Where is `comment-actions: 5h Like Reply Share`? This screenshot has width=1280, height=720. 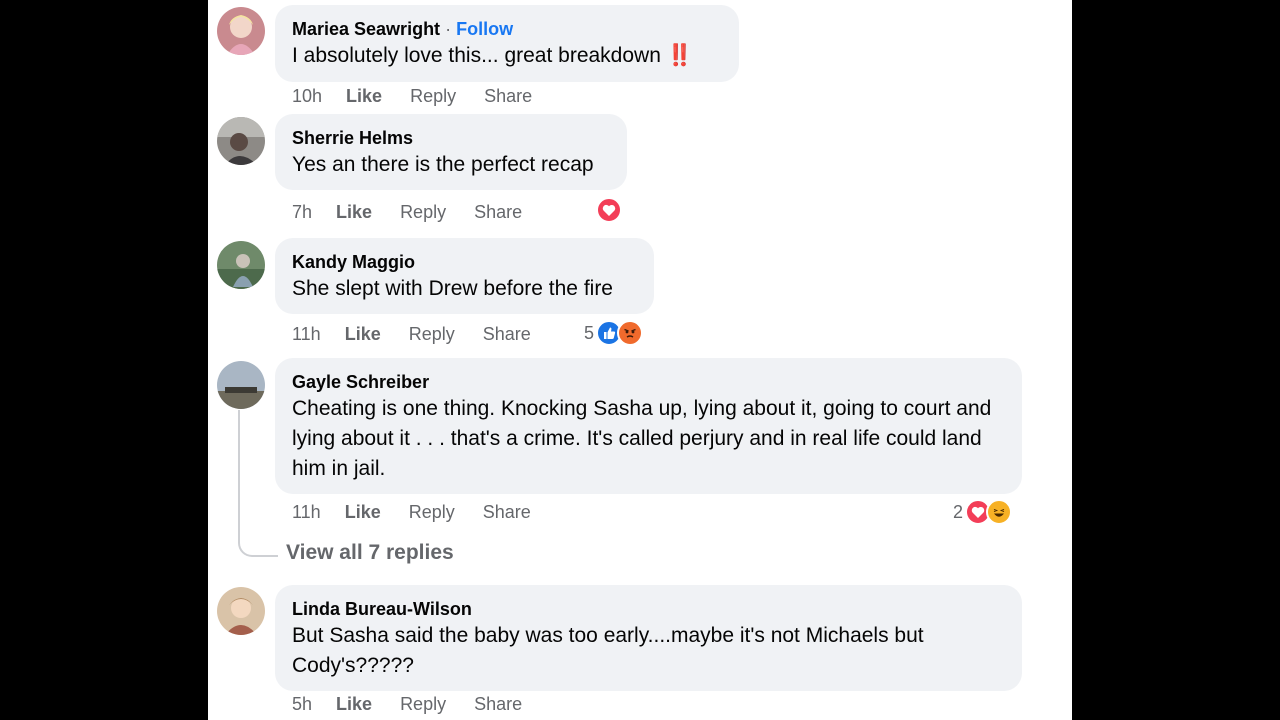
comment-actions: 5h Like Reply Share is located at coordinates (421, 704).